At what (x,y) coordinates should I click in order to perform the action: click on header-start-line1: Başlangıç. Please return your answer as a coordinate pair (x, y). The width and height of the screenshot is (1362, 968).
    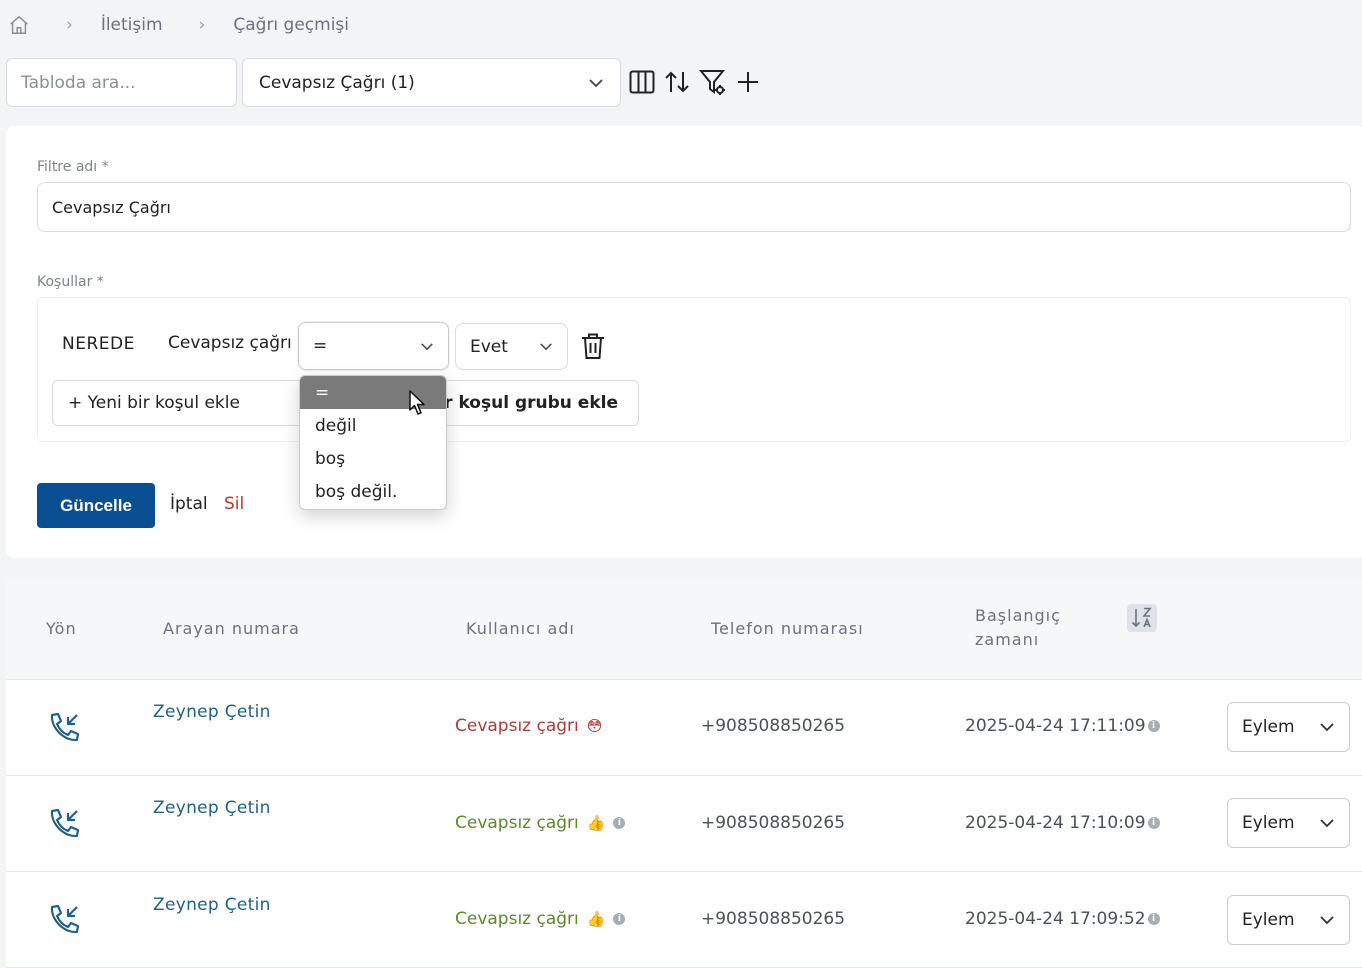
    Looking at the image, I should click on (1018, 615).